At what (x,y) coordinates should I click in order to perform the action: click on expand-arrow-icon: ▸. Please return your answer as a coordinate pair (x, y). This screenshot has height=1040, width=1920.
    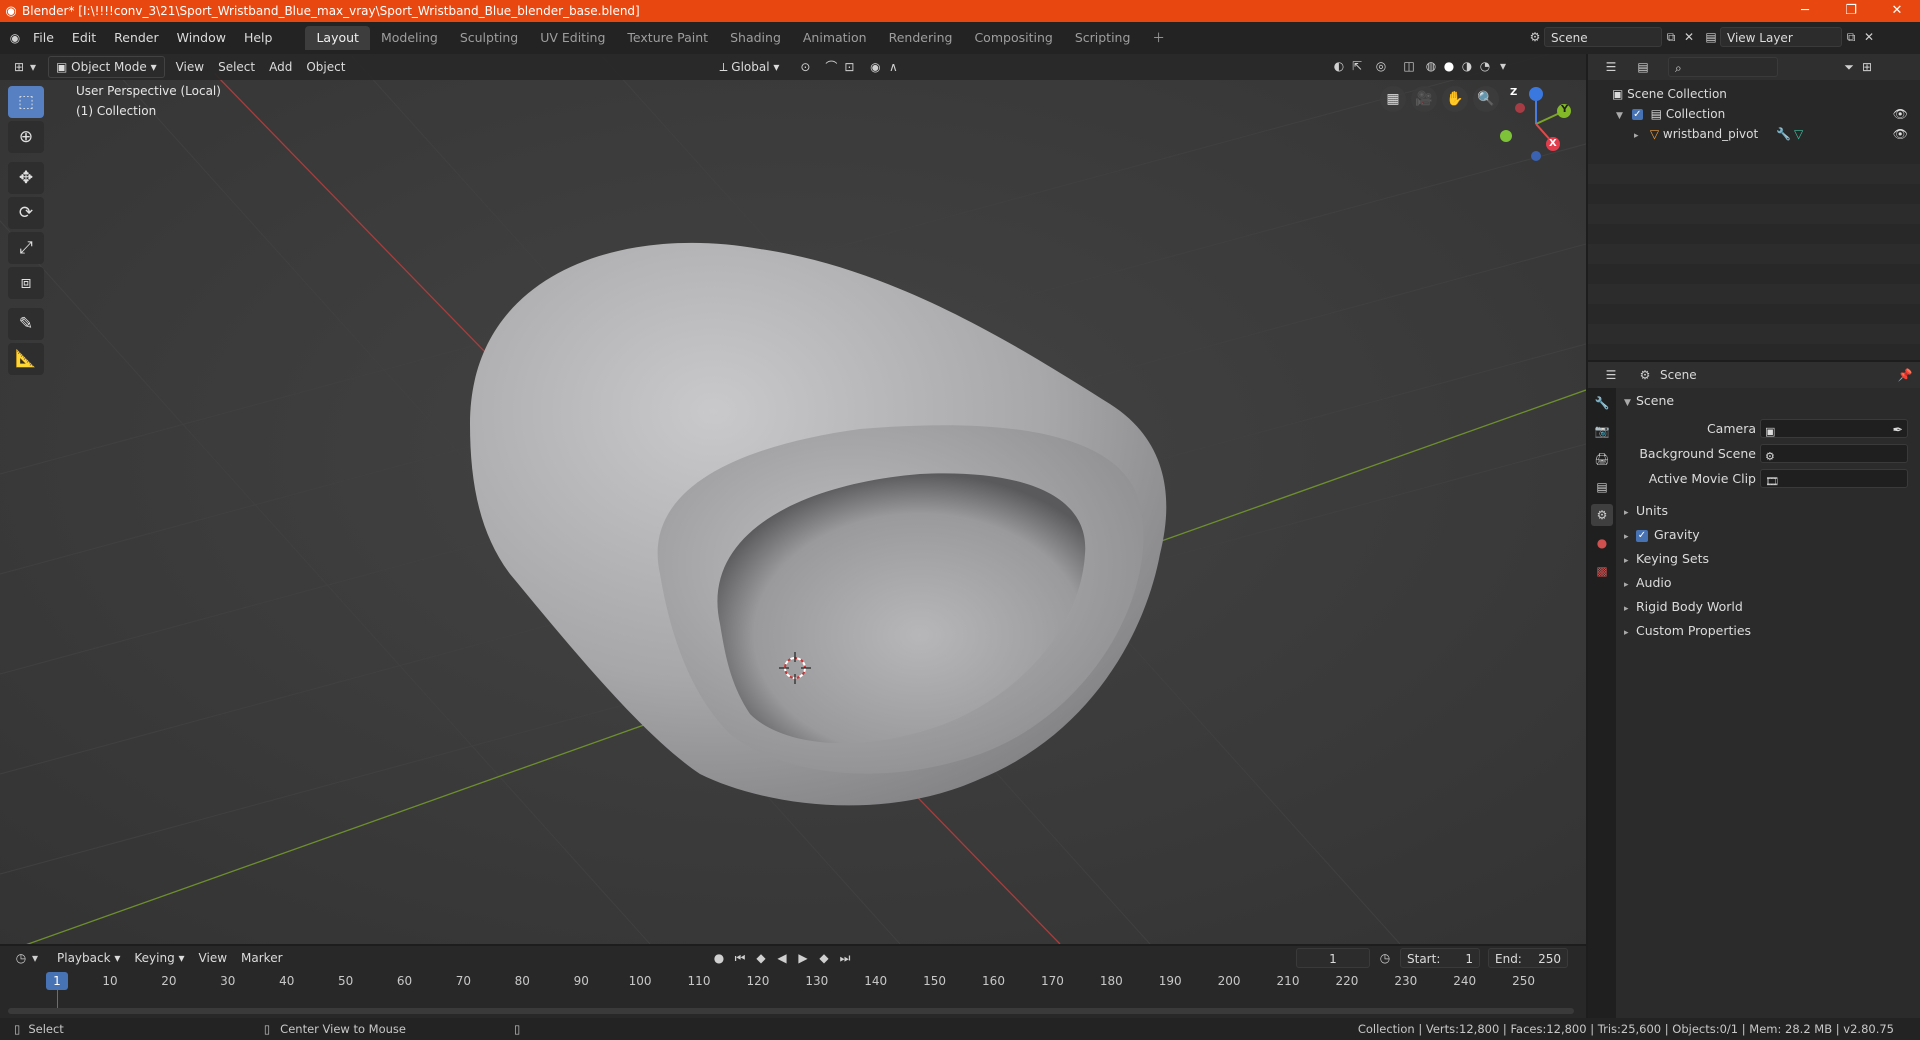
    Looking at the image, I should click on (1640, 136).